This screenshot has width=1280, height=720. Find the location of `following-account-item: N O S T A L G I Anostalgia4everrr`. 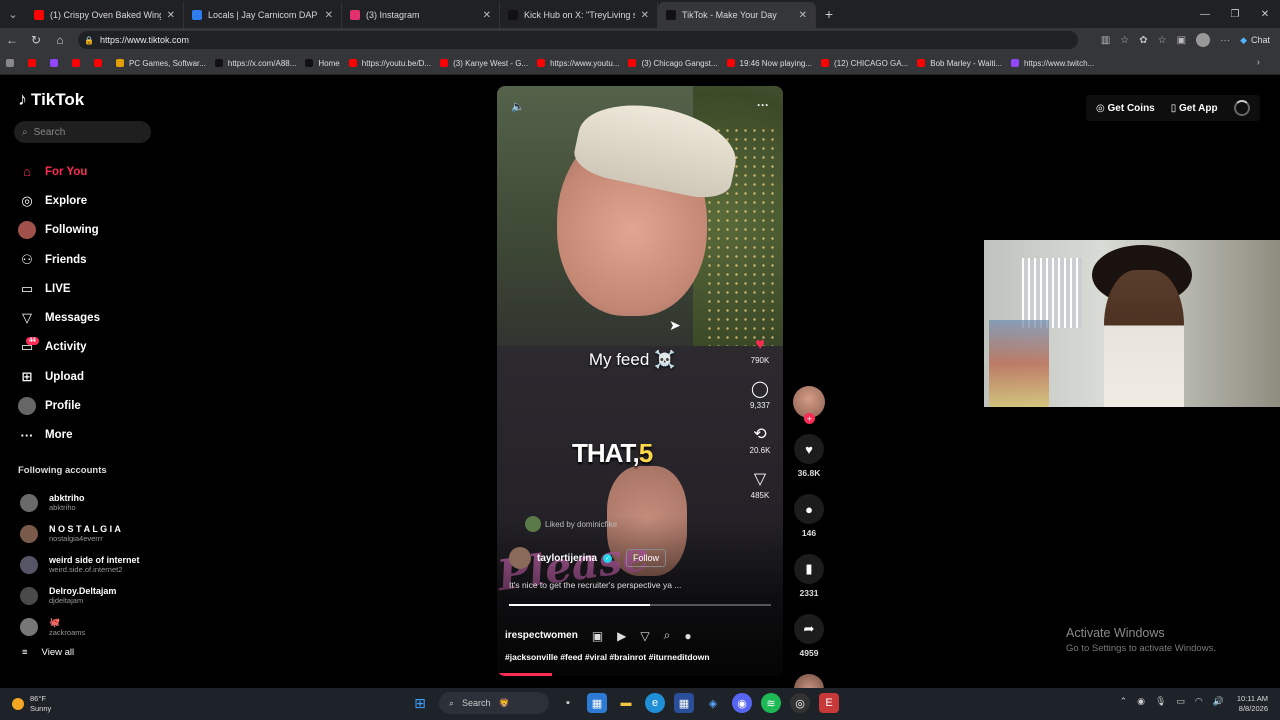

following-account-item: N O S T A L G I Anostalgia4everrr is located at coordinates (80, 533).